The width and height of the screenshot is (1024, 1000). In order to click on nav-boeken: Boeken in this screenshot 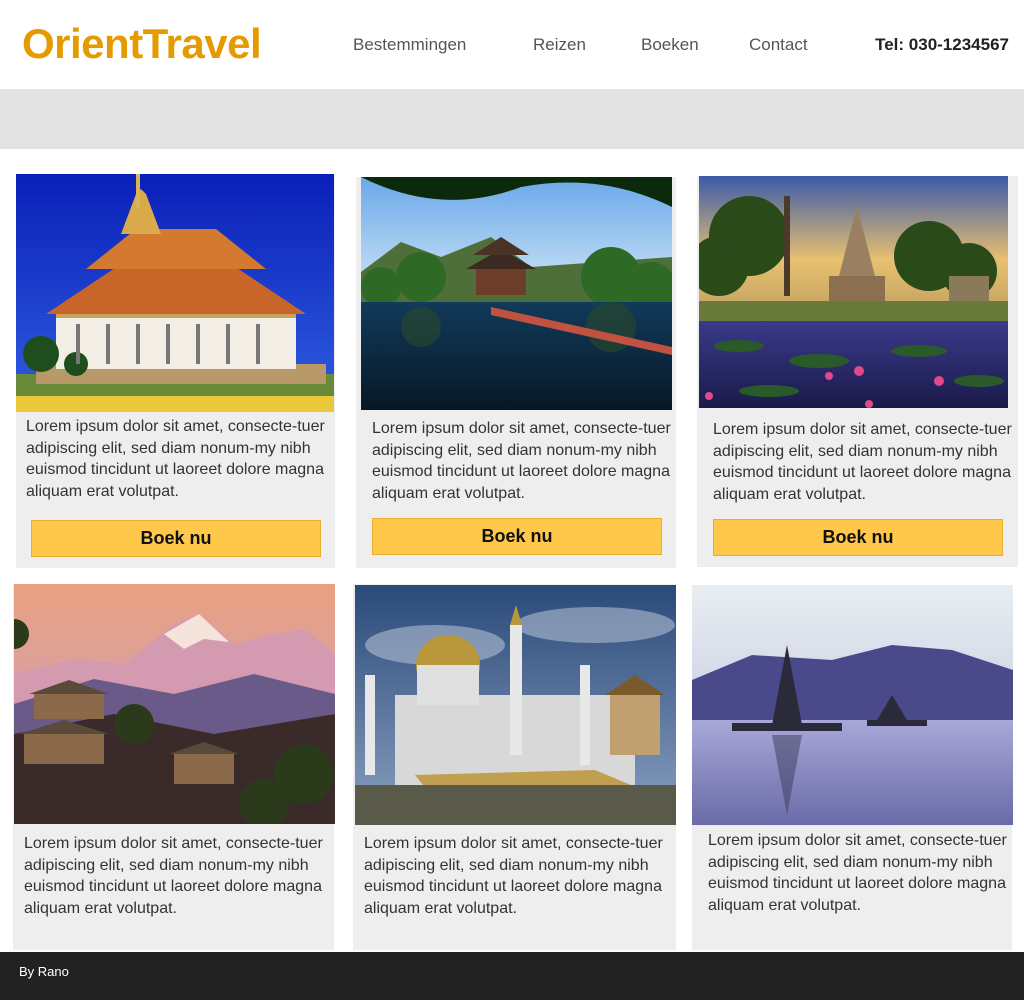, I will do `click(670, 45)`.